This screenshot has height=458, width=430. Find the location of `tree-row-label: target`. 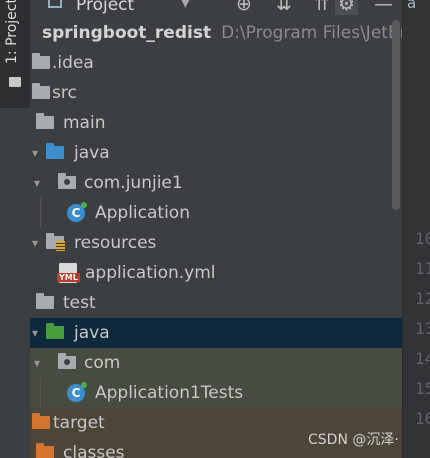

tree-row-label: target is located at coordinates (79, 423).